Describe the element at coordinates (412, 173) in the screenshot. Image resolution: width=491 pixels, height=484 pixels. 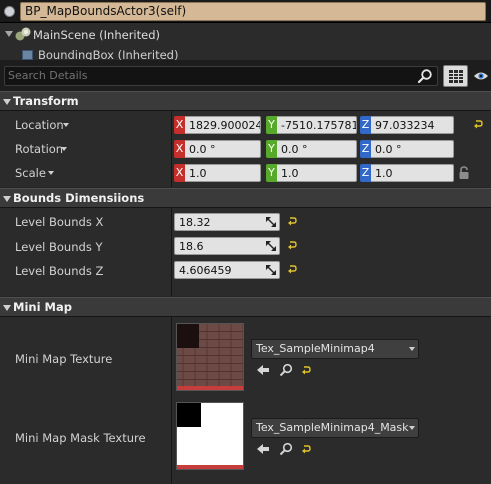
I see `scale-z-field: 1.0` at that location.